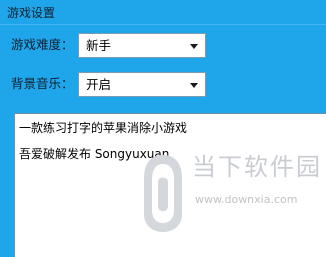 This screenshot has width=326, height=257. What do you see at coordinates (142, 84) in the screenshot?
I see `music-select: 开启` at bounding box center [142, 84].